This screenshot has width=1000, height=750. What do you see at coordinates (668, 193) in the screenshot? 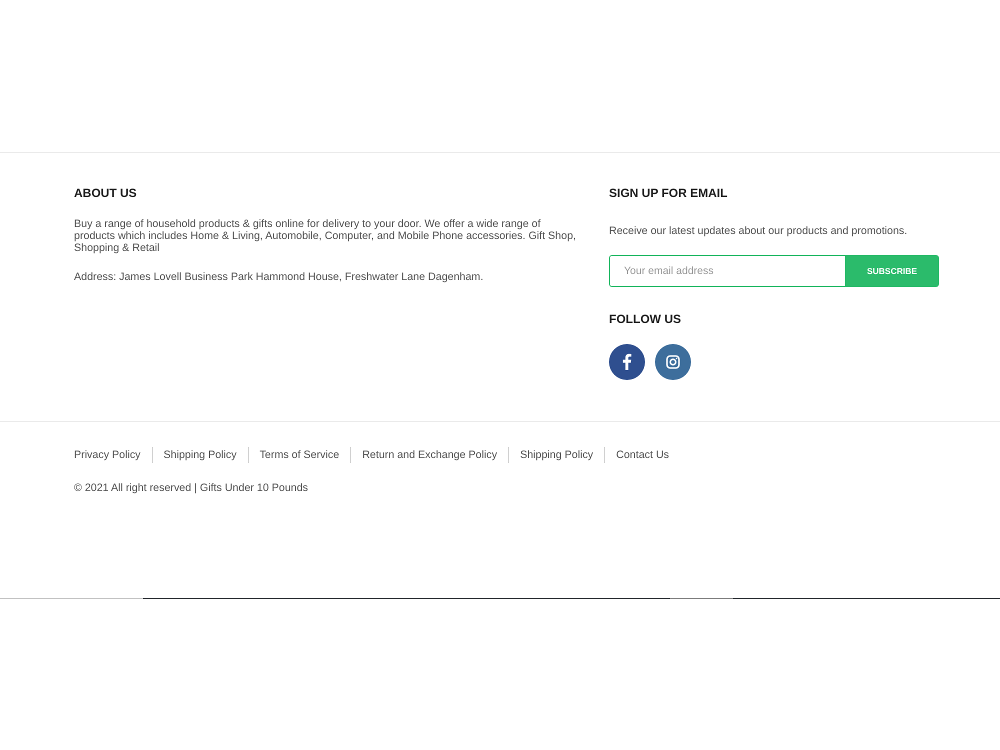
I see `newsletter-heading: SIGN UP FOR EMAIL` at bounding box center [668, 193].